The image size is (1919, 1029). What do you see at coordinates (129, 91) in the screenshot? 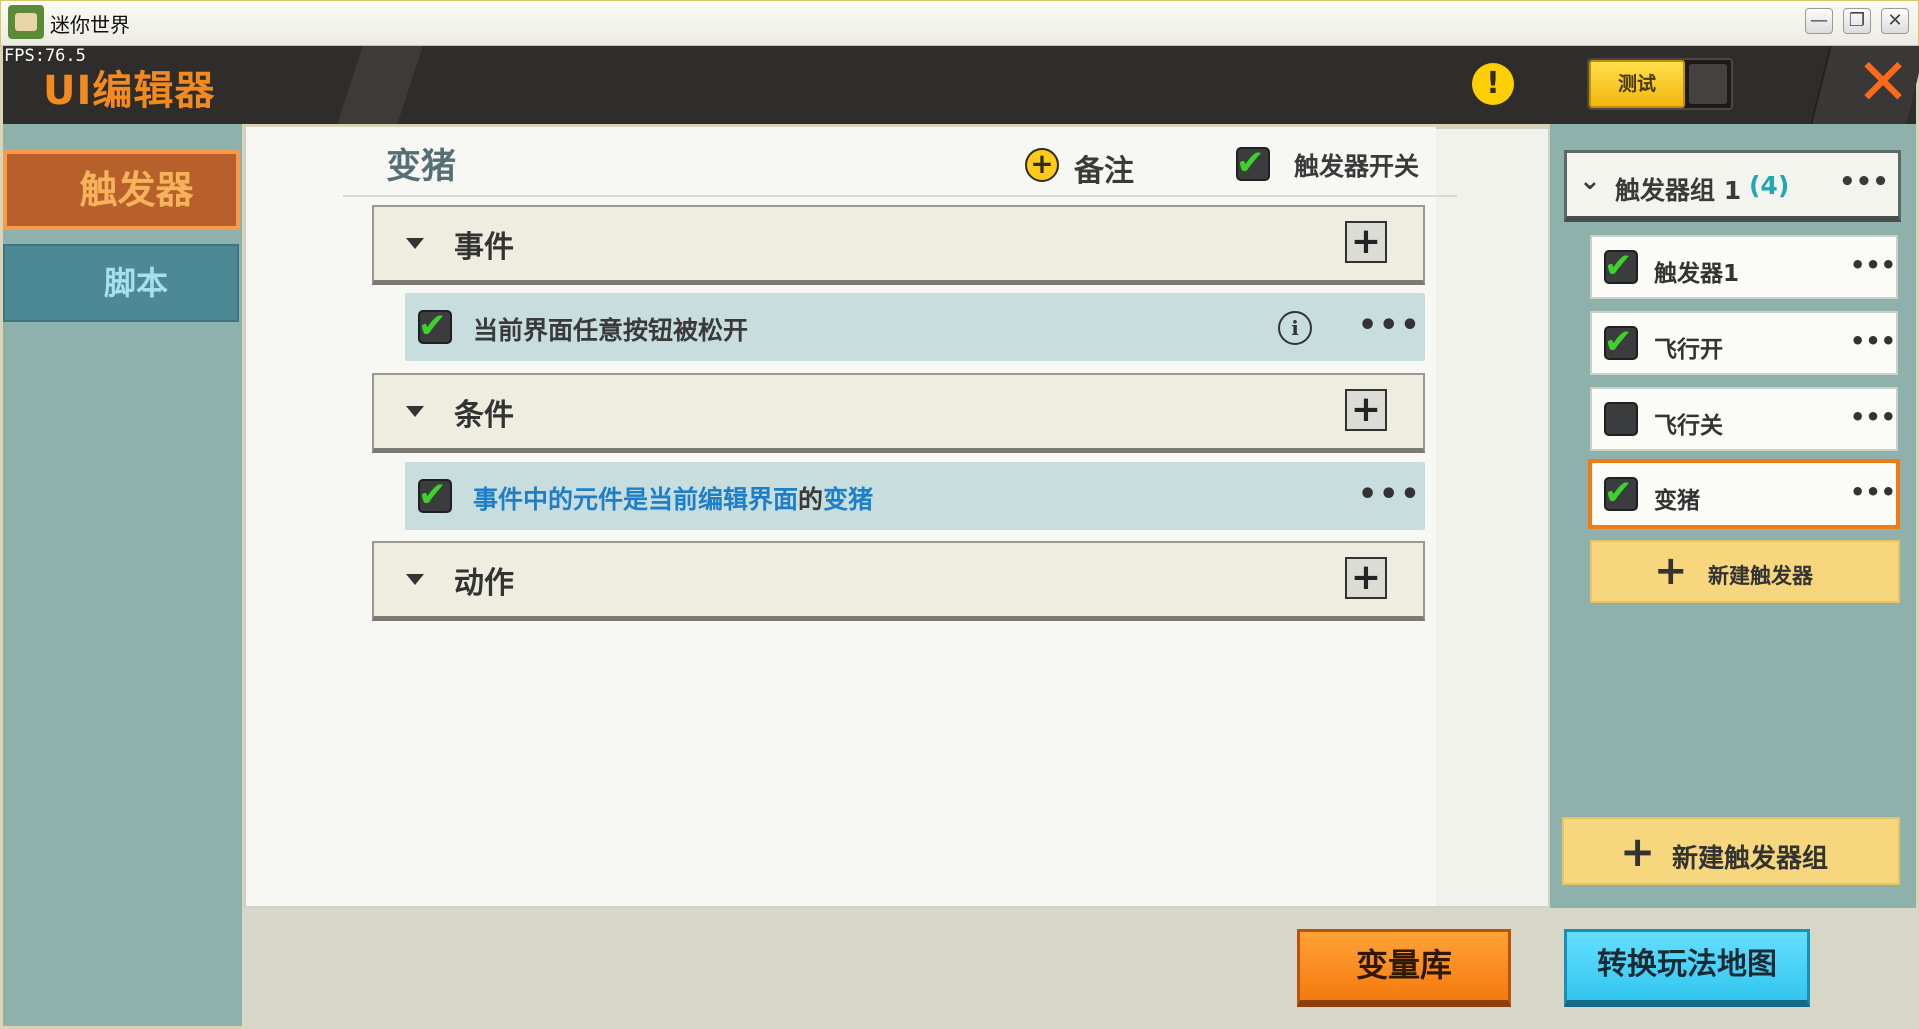
I see `editor-title: UI编辑器` at bounding box center [129, 91].